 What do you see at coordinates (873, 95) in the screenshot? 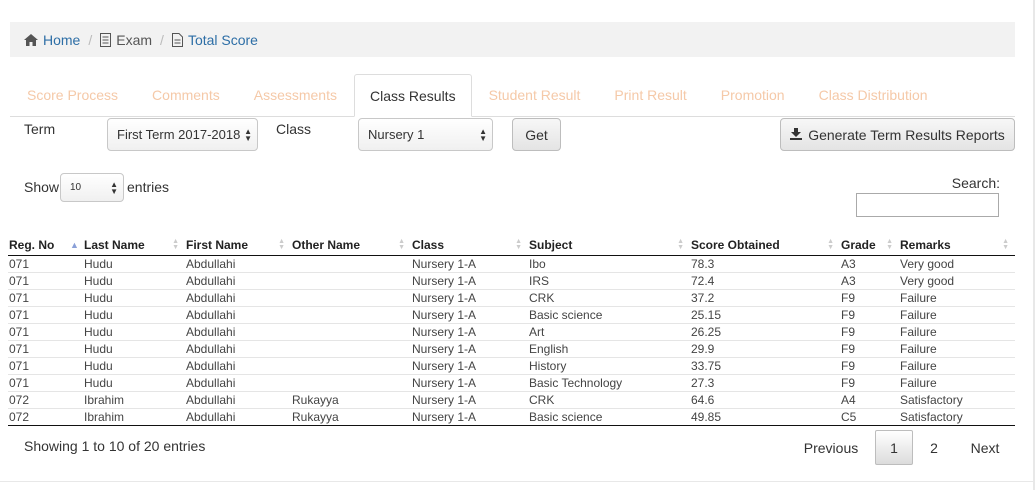
I see `tab-class-distribution: Class Distribution` at bounding box center [873, 95].